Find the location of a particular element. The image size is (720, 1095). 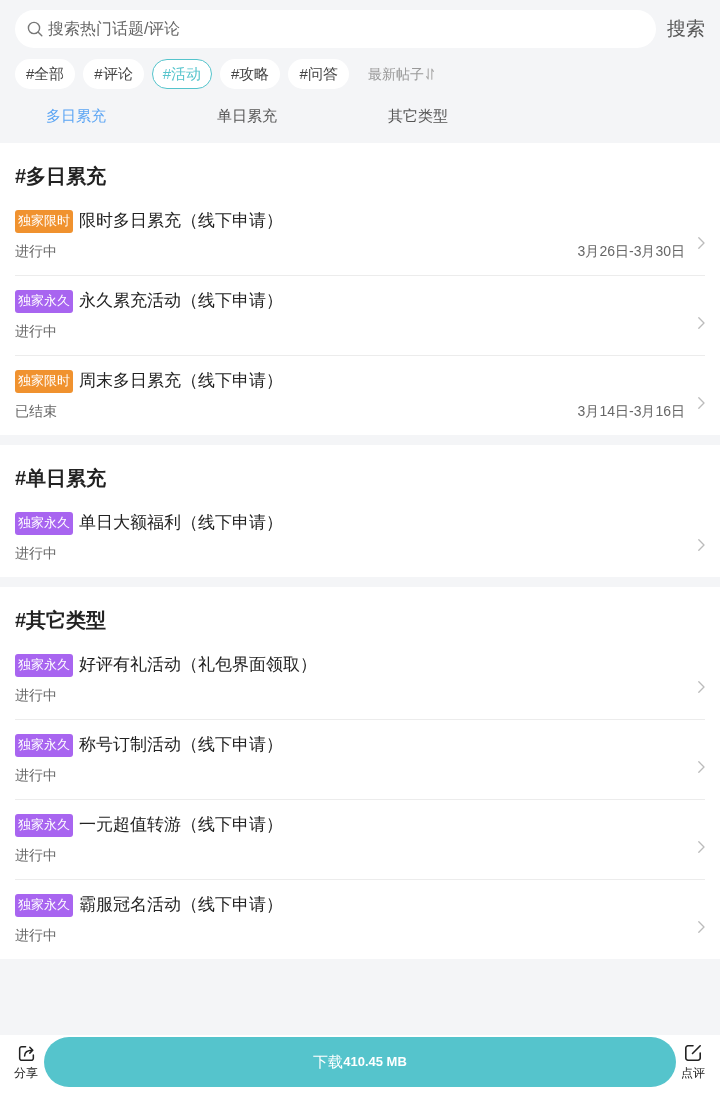

section-heading: #单日累充 is located at coordinates (61, 478).